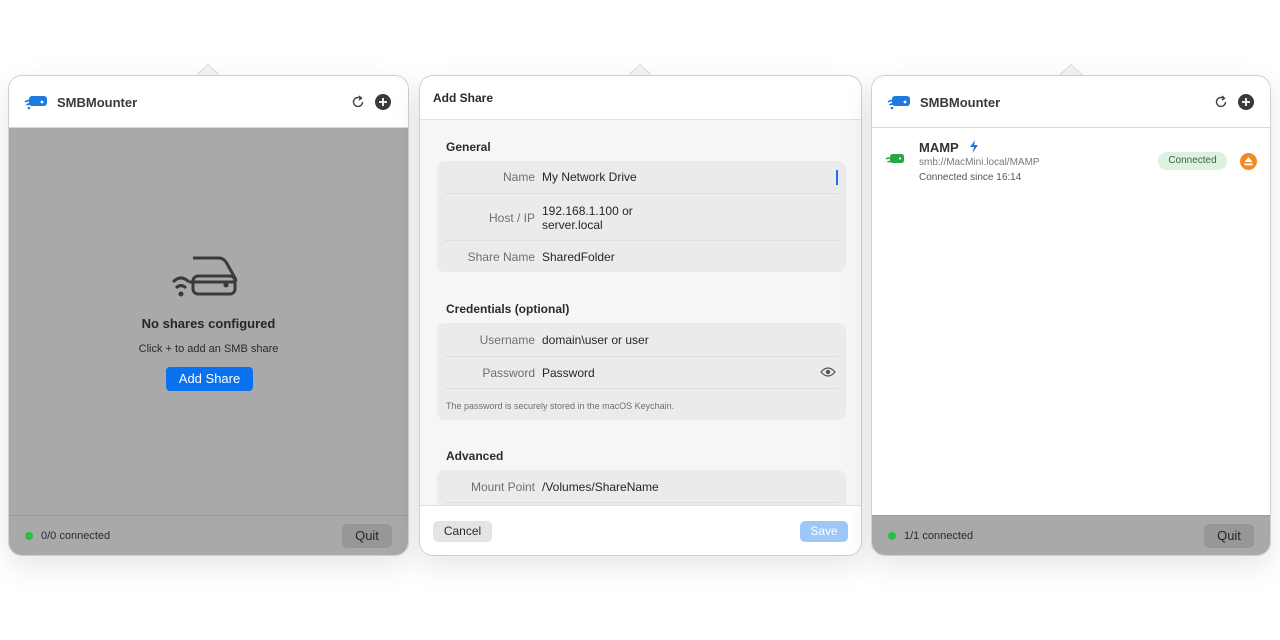  I want to click on mount-point-row: Mount Point /Volumes/ShareName, so click(641, 486).